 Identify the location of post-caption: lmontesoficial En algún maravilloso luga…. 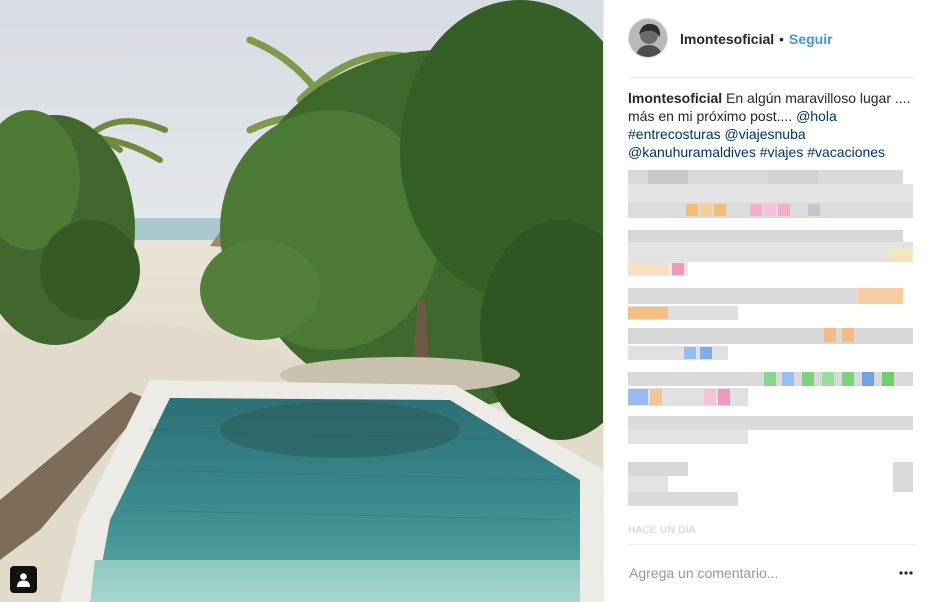
(773, 125).